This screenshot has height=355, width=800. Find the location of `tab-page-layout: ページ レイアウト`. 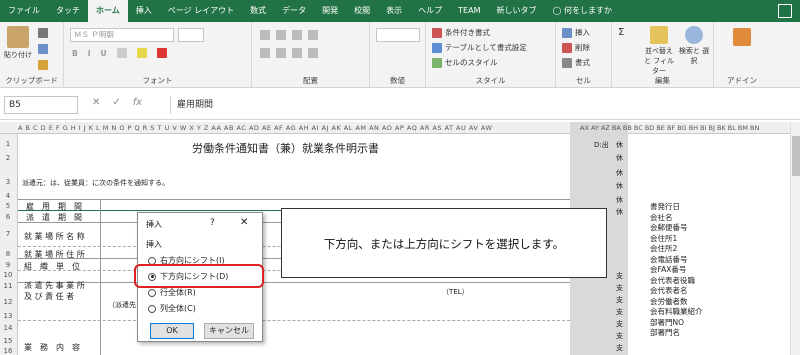

tab-page-layout: ページ レイアウト is located at coordinates (201, 11).